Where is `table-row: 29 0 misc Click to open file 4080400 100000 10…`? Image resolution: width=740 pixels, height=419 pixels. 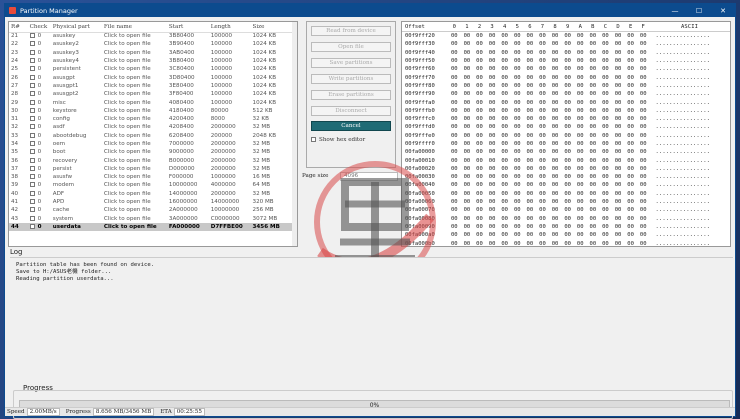
table-row: 29 0 misc Click to open file 4080400 100000 10… is located at coordinates (153, 102).